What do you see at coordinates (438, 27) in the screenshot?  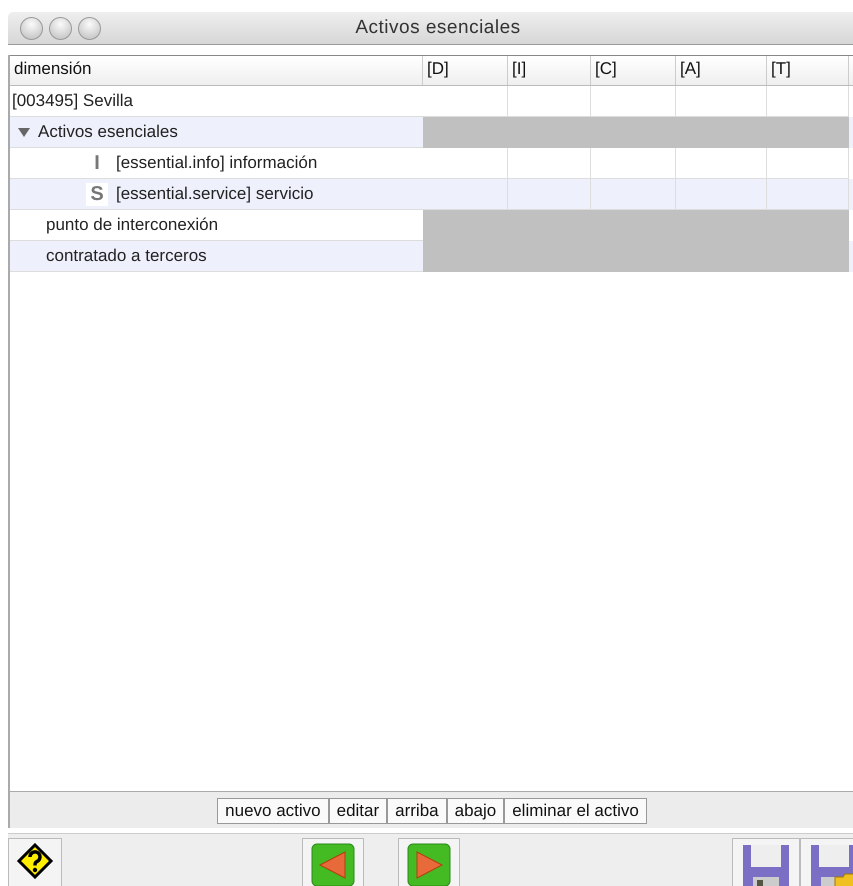 I see `window-title: Activos esenciales` at bounding box center [438, 27].